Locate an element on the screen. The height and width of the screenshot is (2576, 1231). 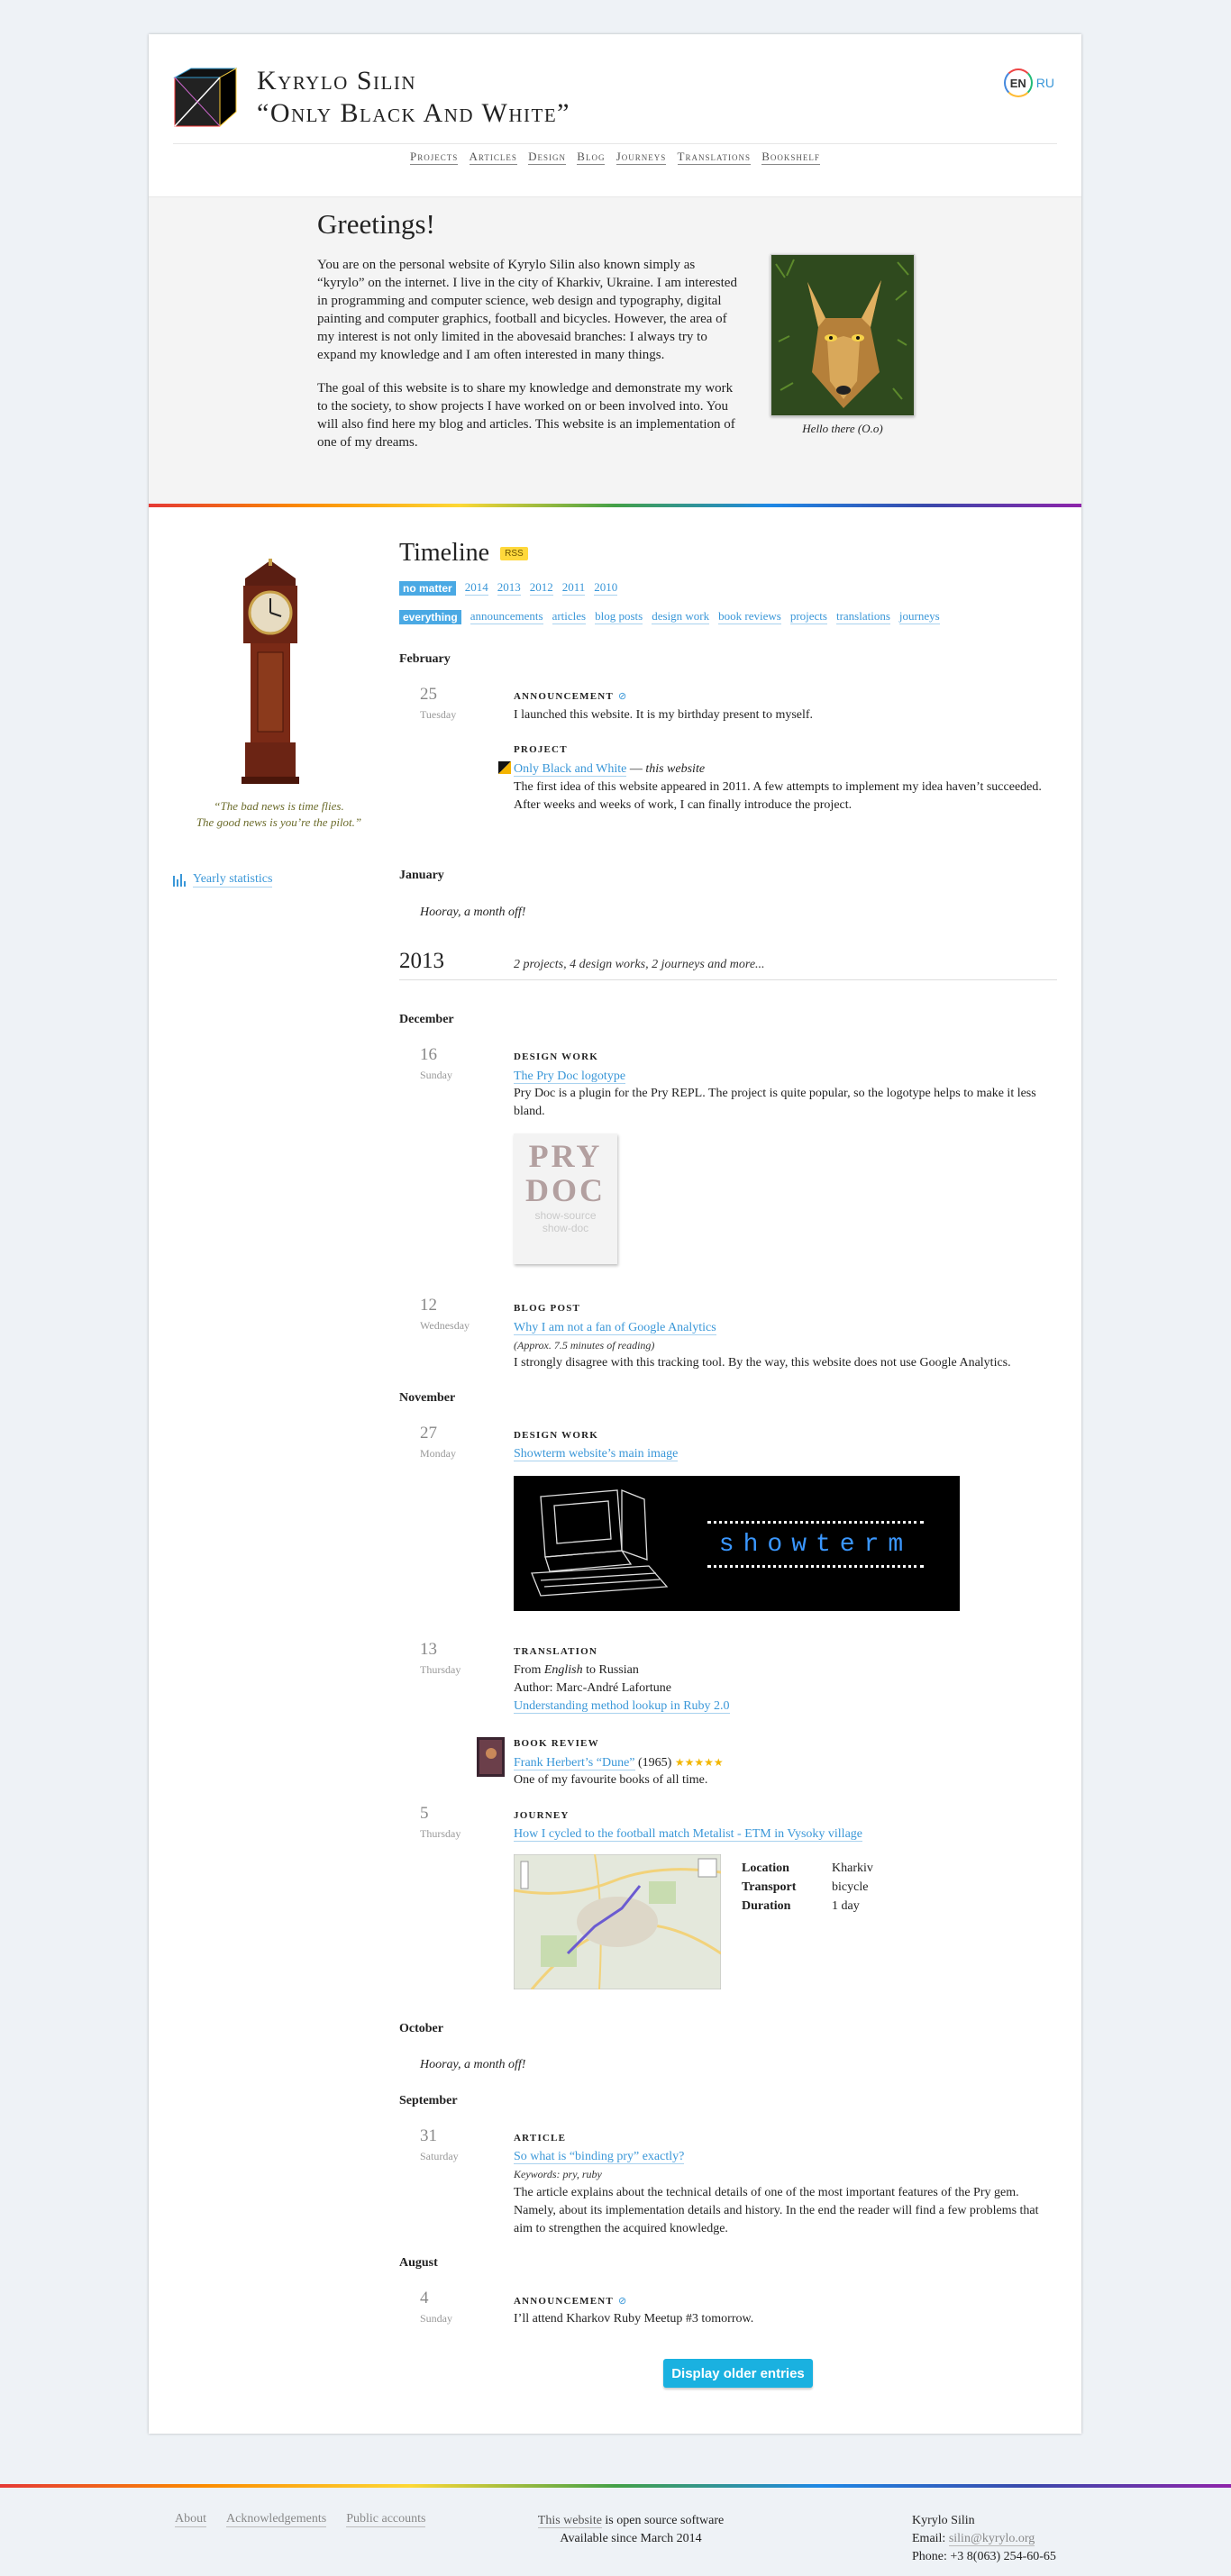
entry-day: 5 is located at coordinates (424, 1813).